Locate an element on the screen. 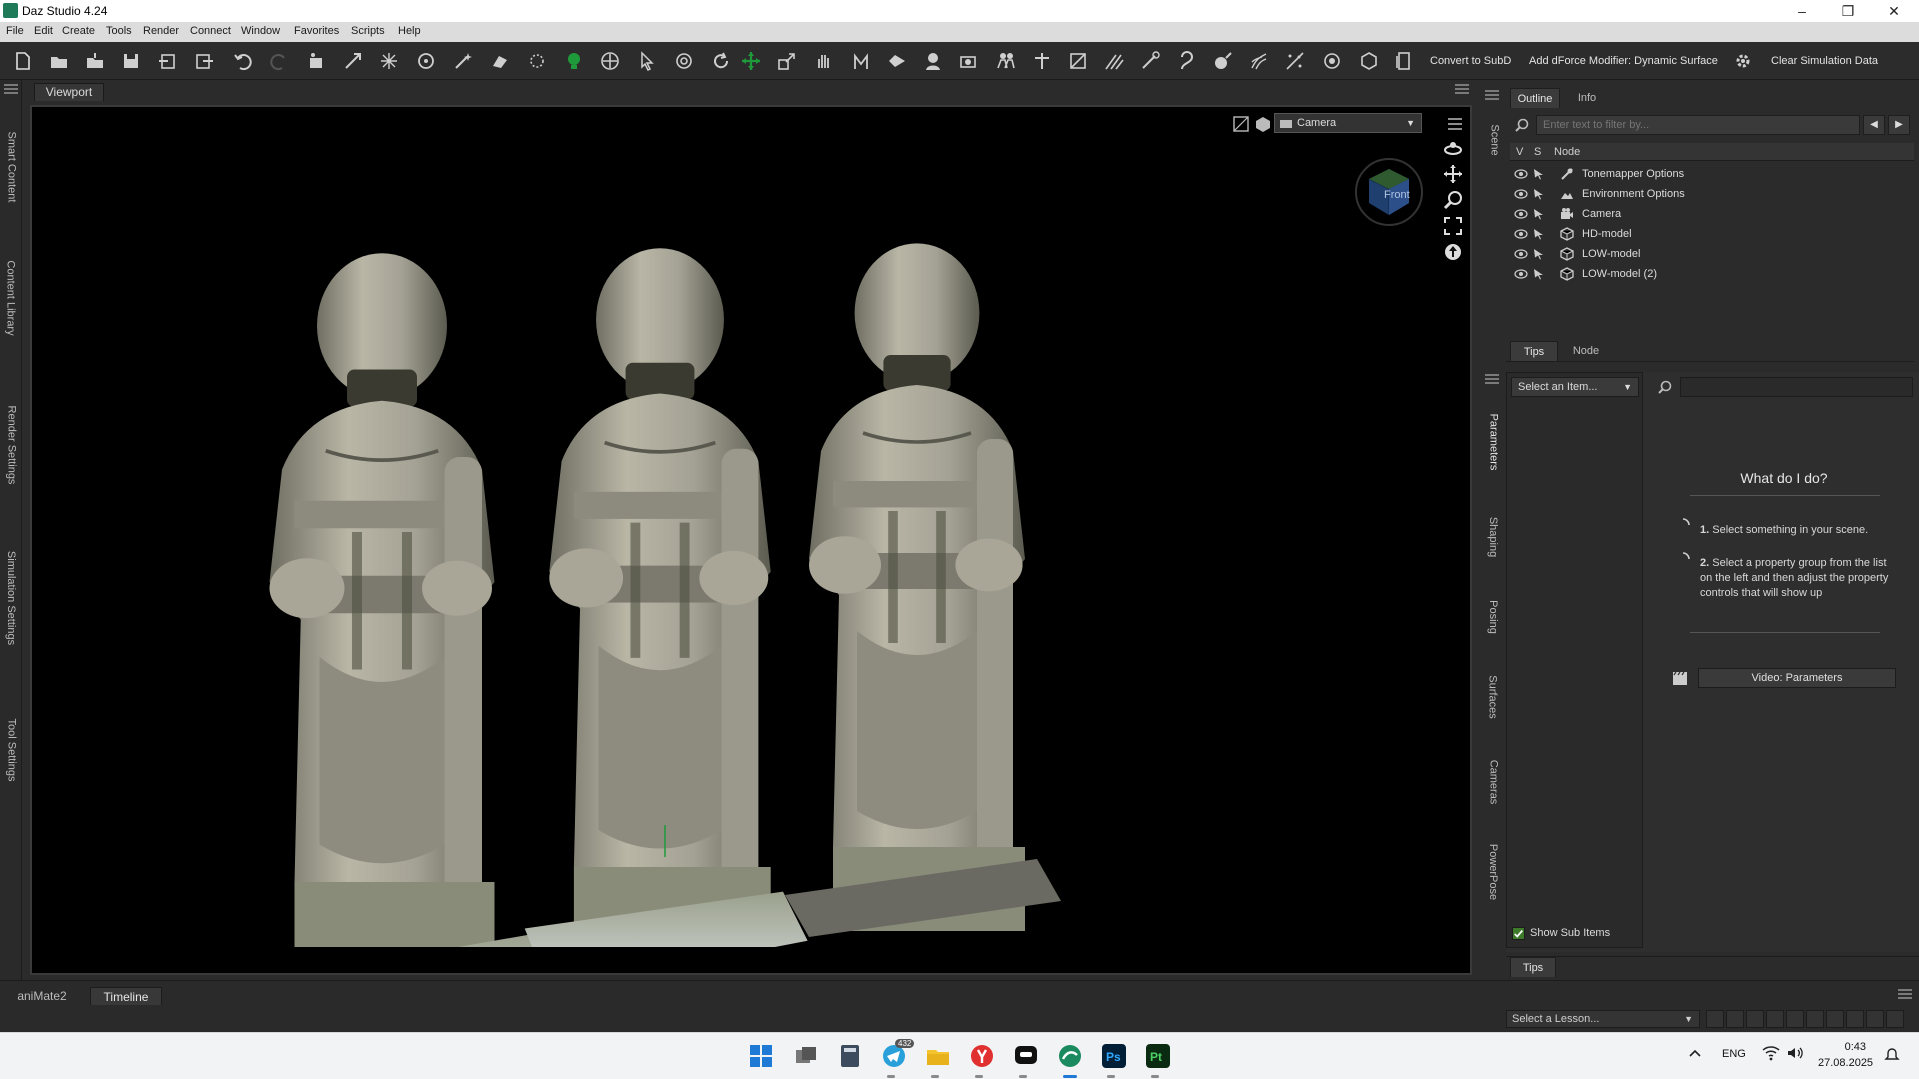 The image size is (1919, 1079). task-view-icon is located at coordinates (806, 1056).